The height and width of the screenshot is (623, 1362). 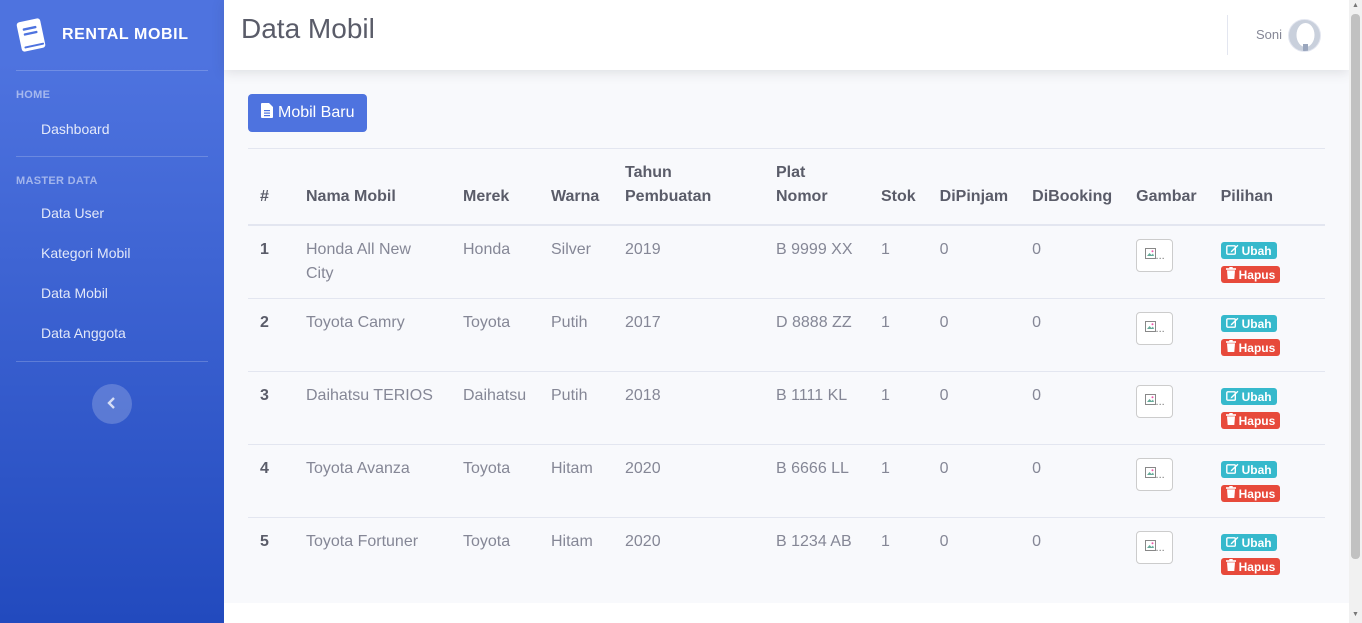 What do you see at coordinates (688, 261) in the screenshot?
I see `cell-tahun: 2019` at bounding box center [688, 261].